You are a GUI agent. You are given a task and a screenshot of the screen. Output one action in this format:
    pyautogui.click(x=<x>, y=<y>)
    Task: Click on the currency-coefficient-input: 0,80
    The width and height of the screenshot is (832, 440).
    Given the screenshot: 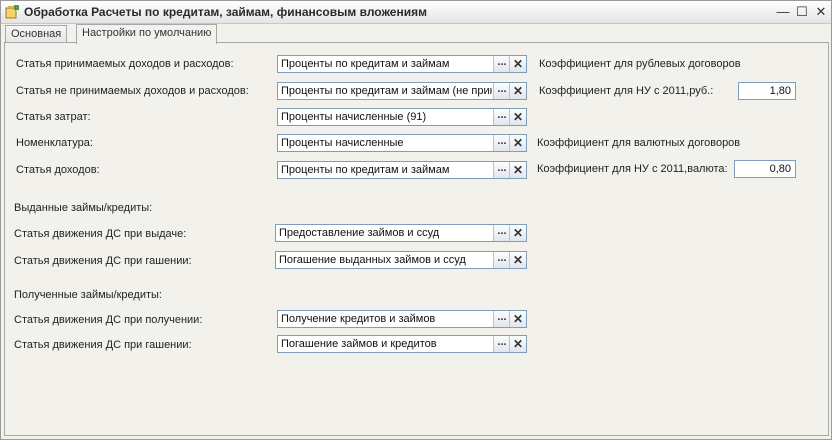 What is the action you would take?
    pyautogui.click(x=765, y=169)
    